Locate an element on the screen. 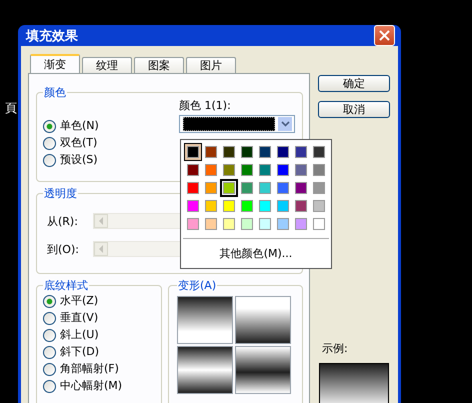  group-title: 变形(A) is located at coordinates (197, 285).